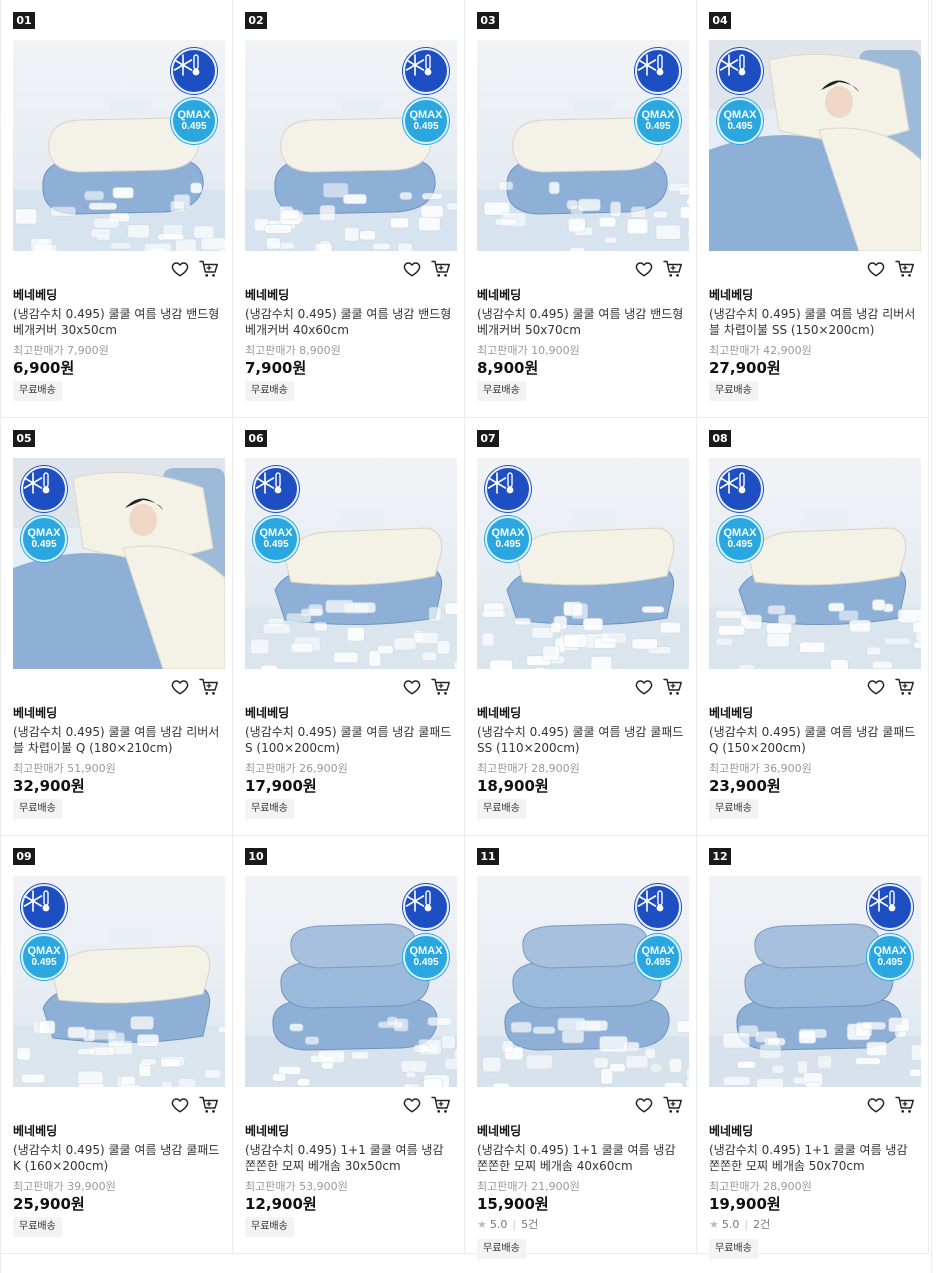 The width and height of the screenshot is (944, 1273). What do you see at coordinates (760, 768) in the screenshot?
I see `original-price: 최고판매가 36,900원` at bounding box center [760, 768].